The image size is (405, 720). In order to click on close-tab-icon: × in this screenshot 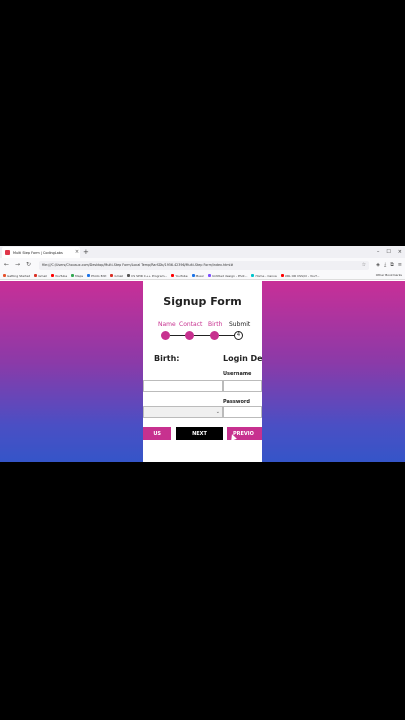, I will do `click(77, 252)`.